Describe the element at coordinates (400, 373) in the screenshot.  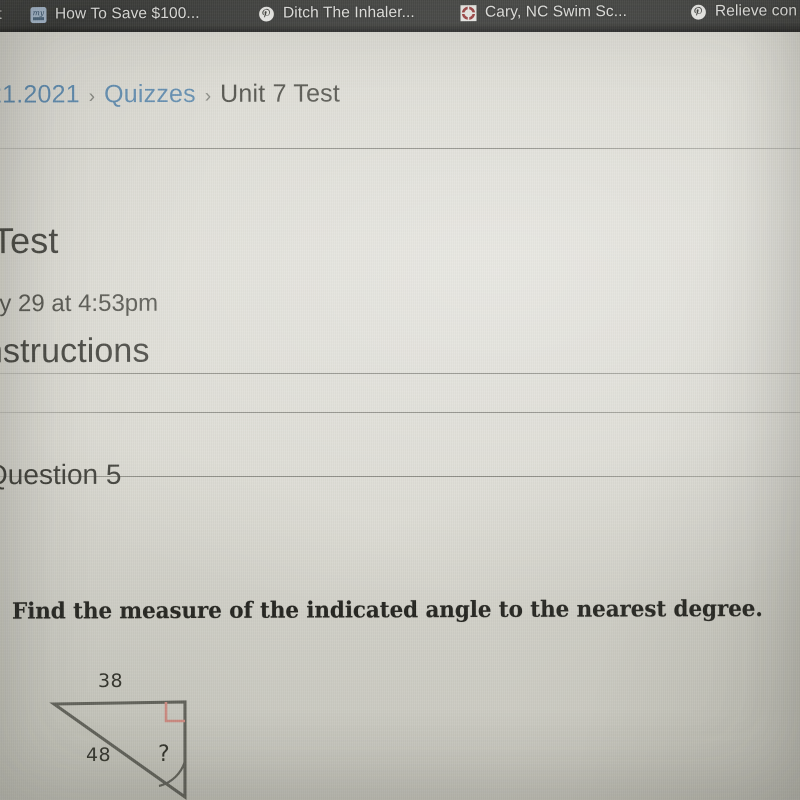
I see `divider-instructions-top` at that location.